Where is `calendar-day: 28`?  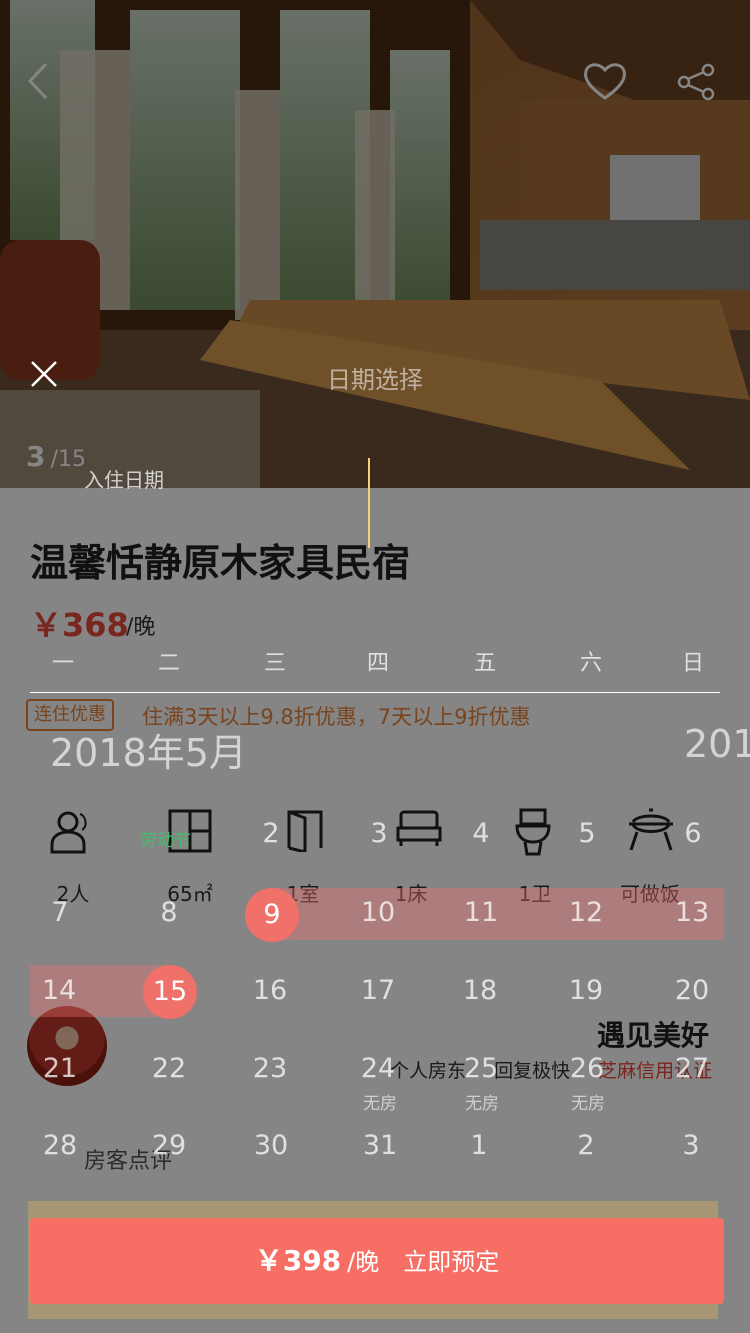 calendar-day: 28 is located at coordinates (60, 1145).